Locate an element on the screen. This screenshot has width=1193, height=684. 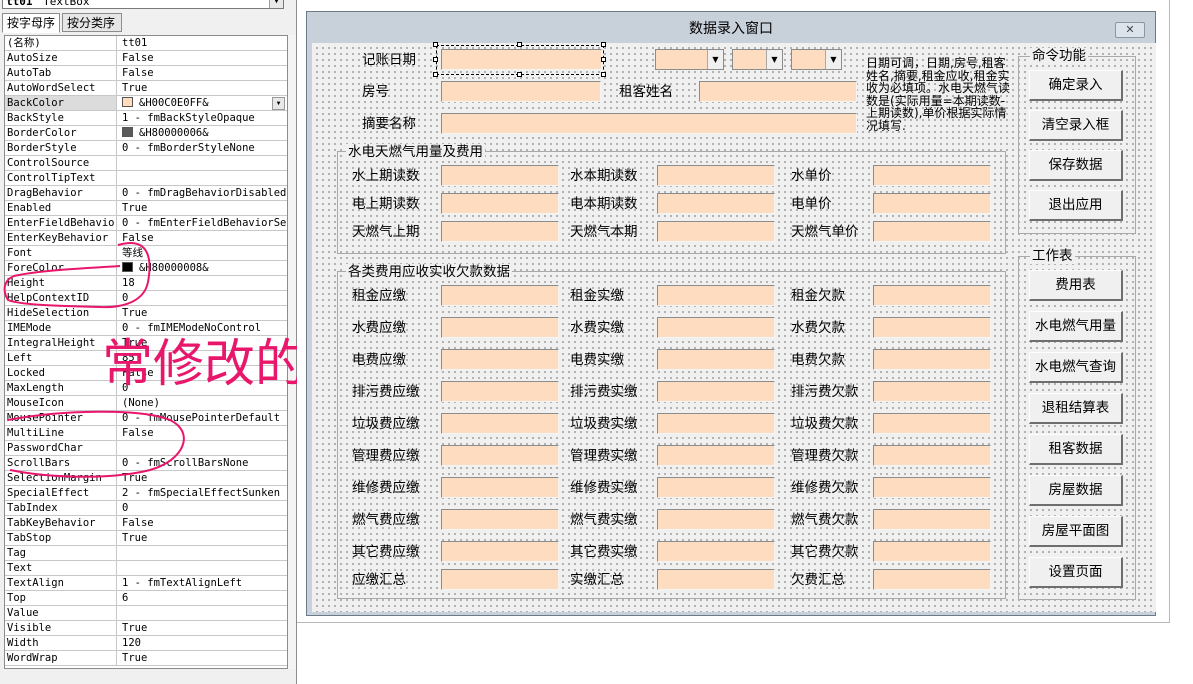
property-row: BackColor &H00C0E0FF& ▼ is located at coordinates (146, 103).